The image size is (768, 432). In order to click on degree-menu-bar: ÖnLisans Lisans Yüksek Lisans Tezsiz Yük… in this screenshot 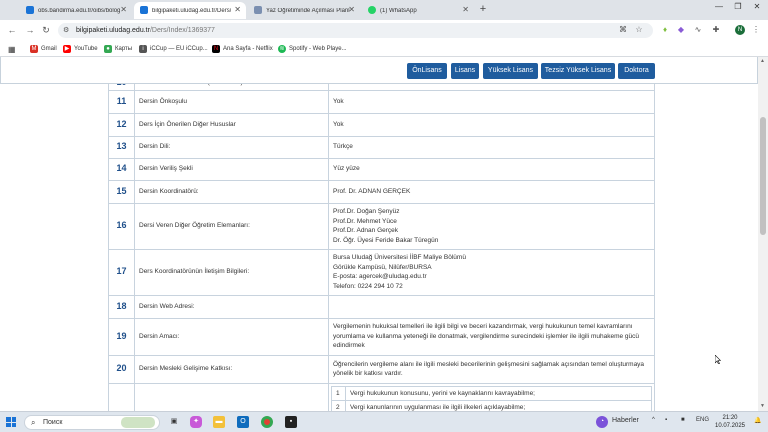, I will do `click(379, 70)`.